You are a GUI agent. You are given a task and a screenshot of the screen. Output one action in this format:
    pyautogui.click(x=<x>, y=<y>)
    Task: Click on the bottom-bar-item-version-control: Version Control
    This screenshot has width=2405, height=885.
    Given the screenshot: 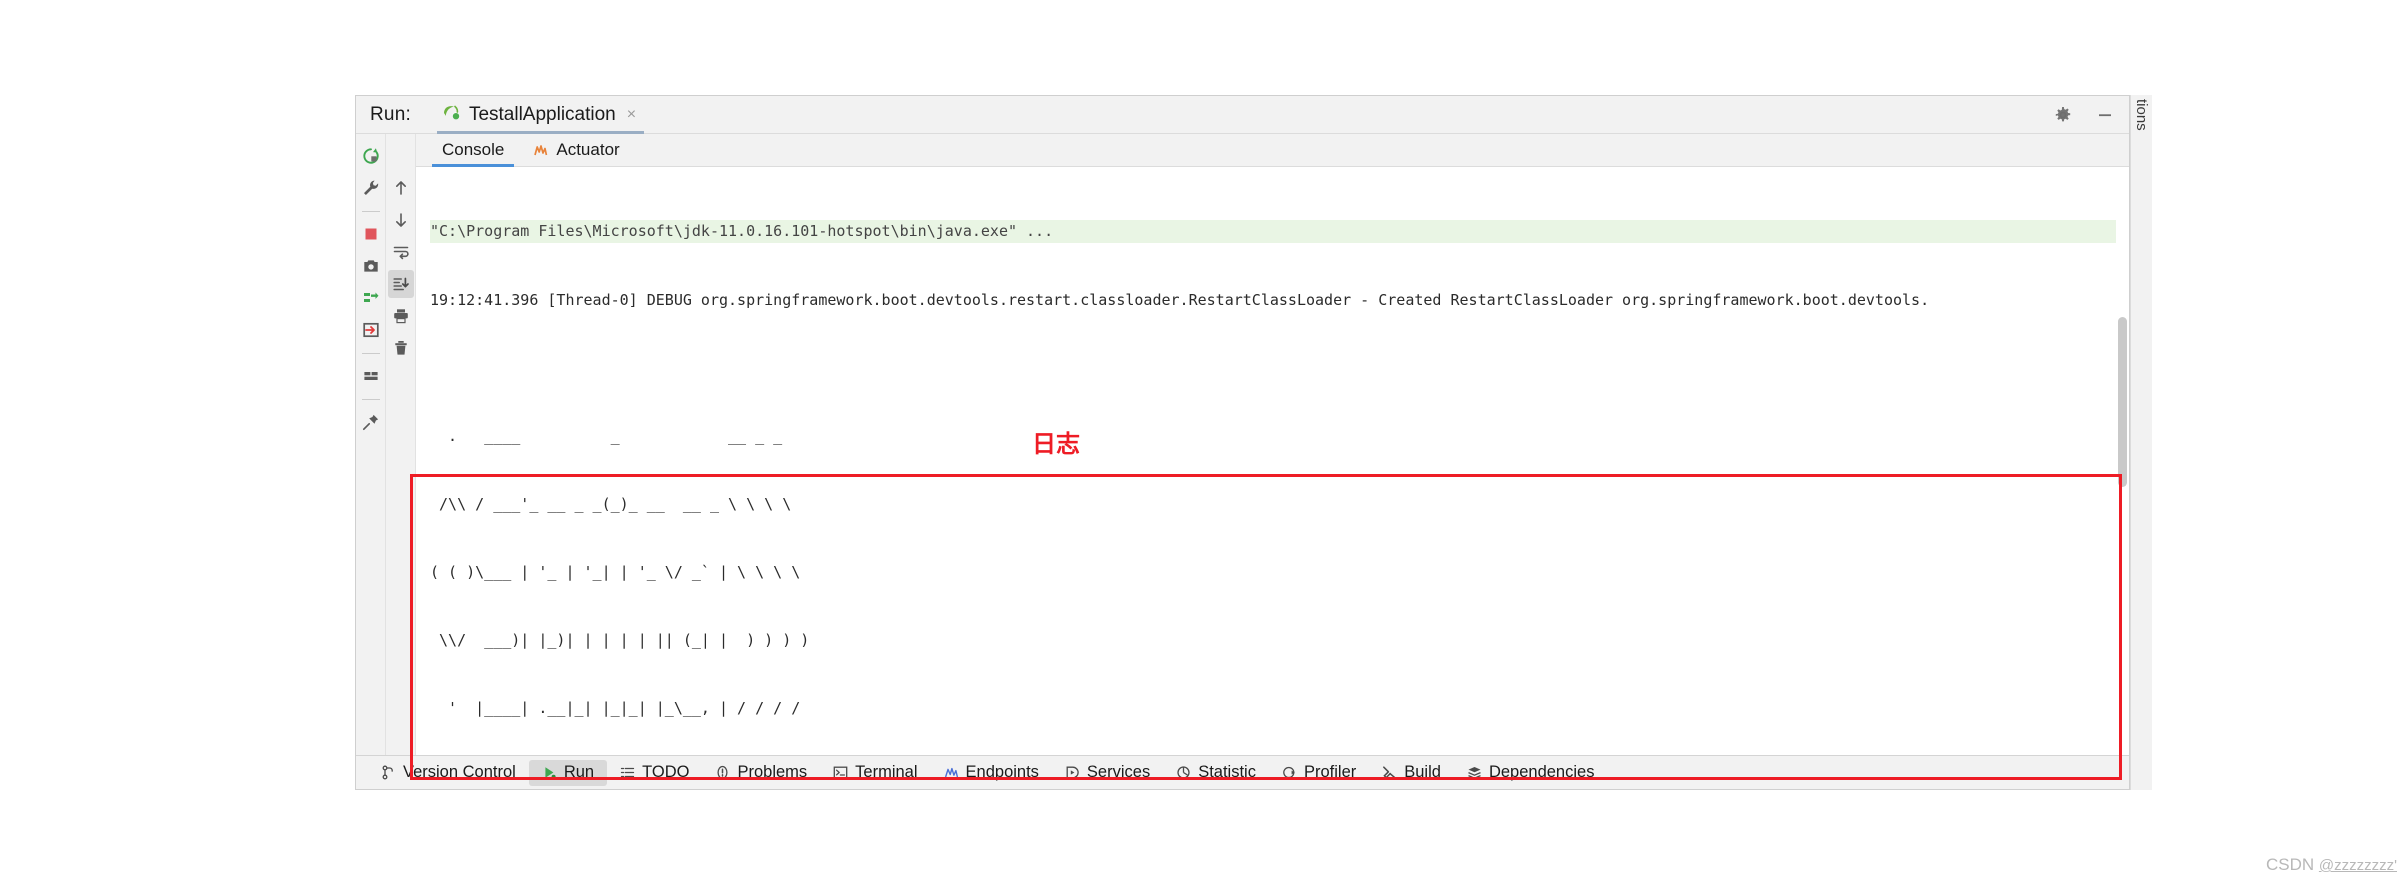 What is the action you would take?
    pyautogui.click(x=448, y=773)
    